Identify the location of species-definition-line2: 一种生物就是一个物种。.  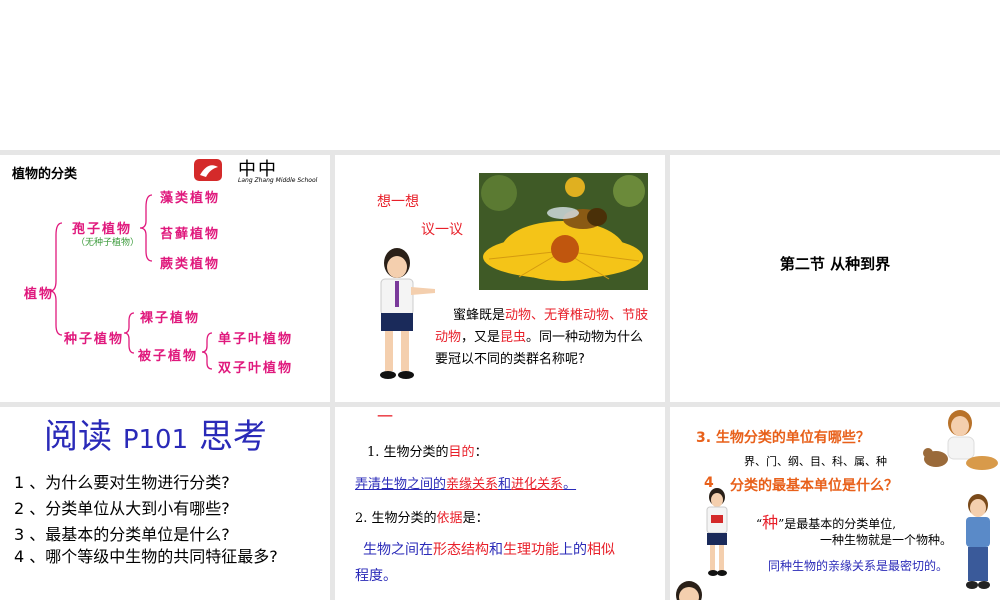
(886, 540).